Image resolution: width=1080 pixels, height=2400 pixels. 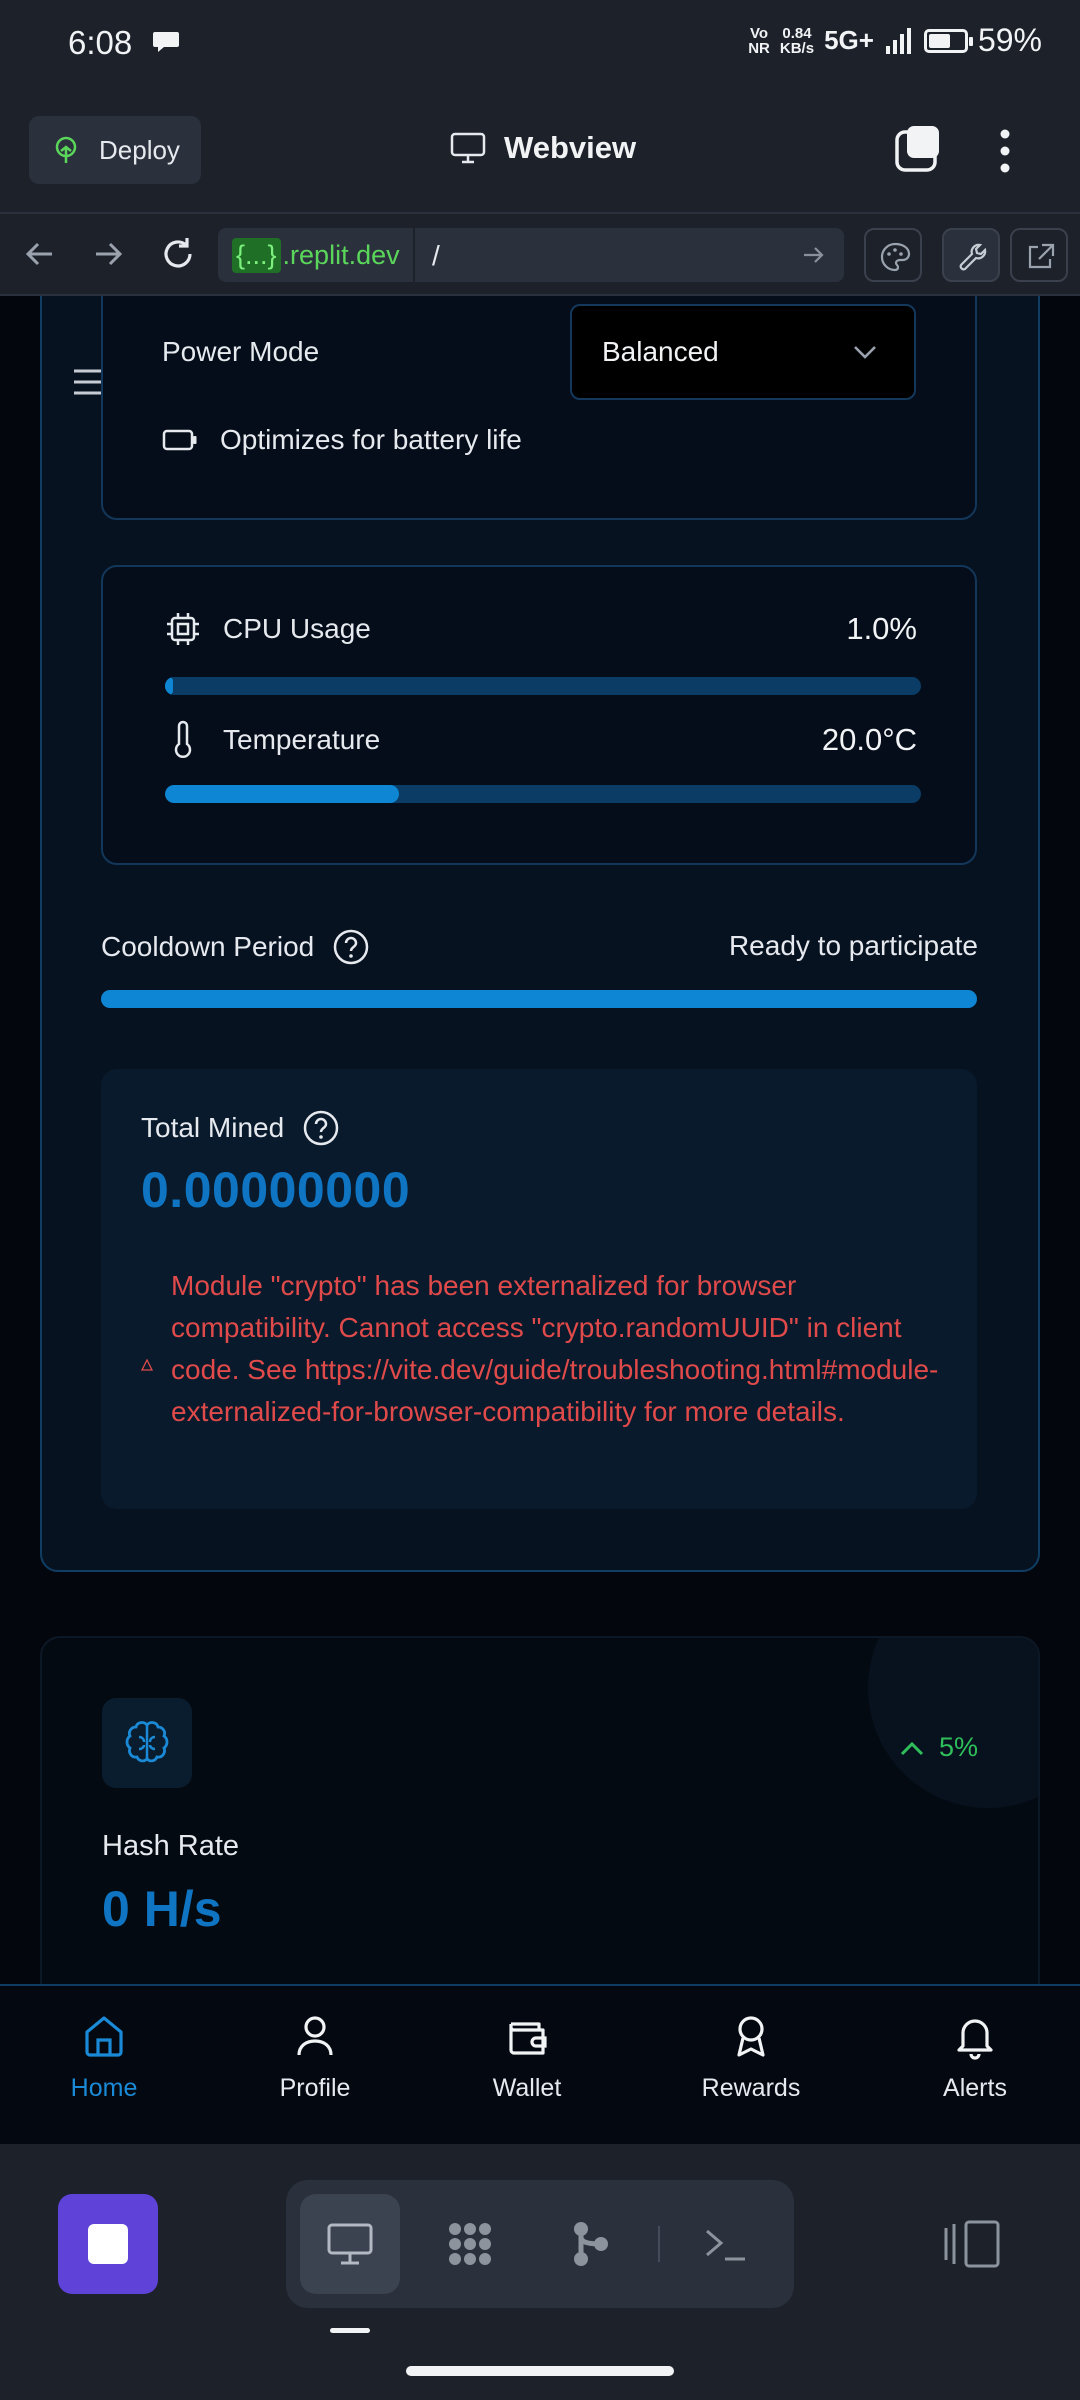 What do you see at coordinates (881, 628) in the screenshot?
I see `cpu-usage-value: 1.0%` at bounding box center [881, 628].